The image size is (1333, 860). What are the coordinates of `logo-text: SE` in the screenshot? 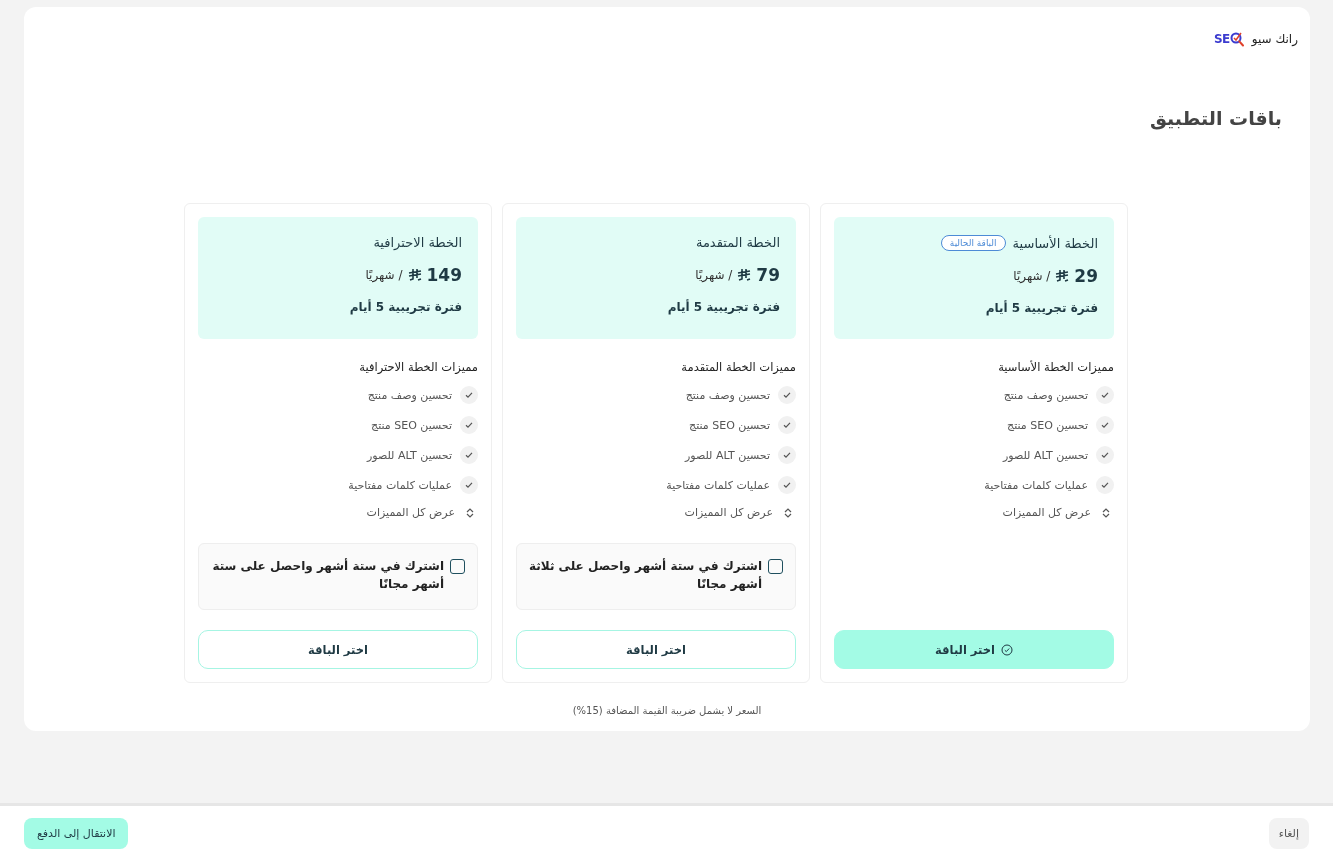 It's located at (1221, 39).